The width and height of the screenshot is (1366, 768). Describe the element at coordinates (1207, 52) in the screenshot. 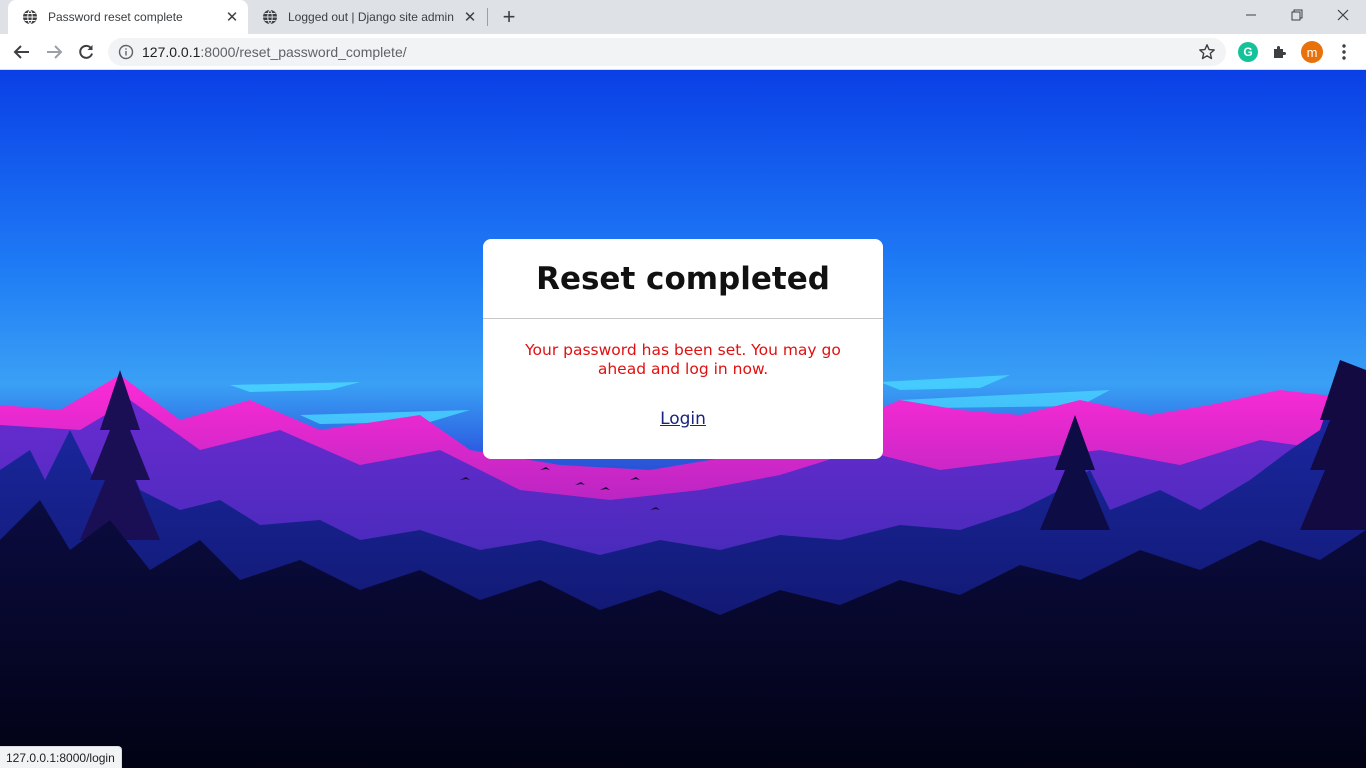

I see `bookmark-star-icon` at that location.